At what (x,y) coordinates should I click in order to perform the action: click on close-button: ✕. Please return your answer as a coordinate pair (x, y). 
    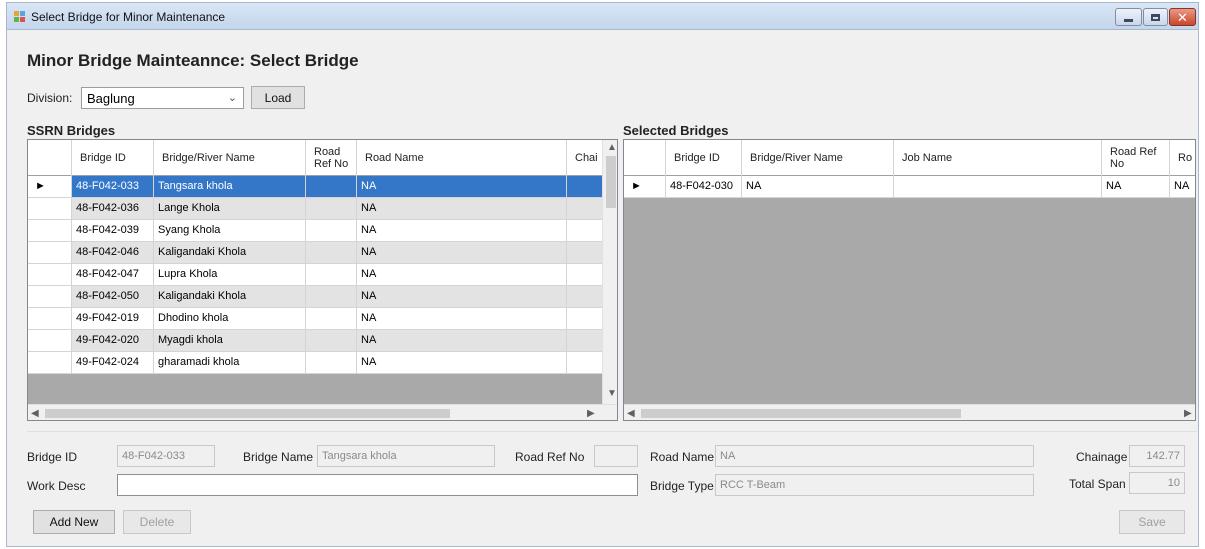
    Looking at the image, I should click on (1182, 17).